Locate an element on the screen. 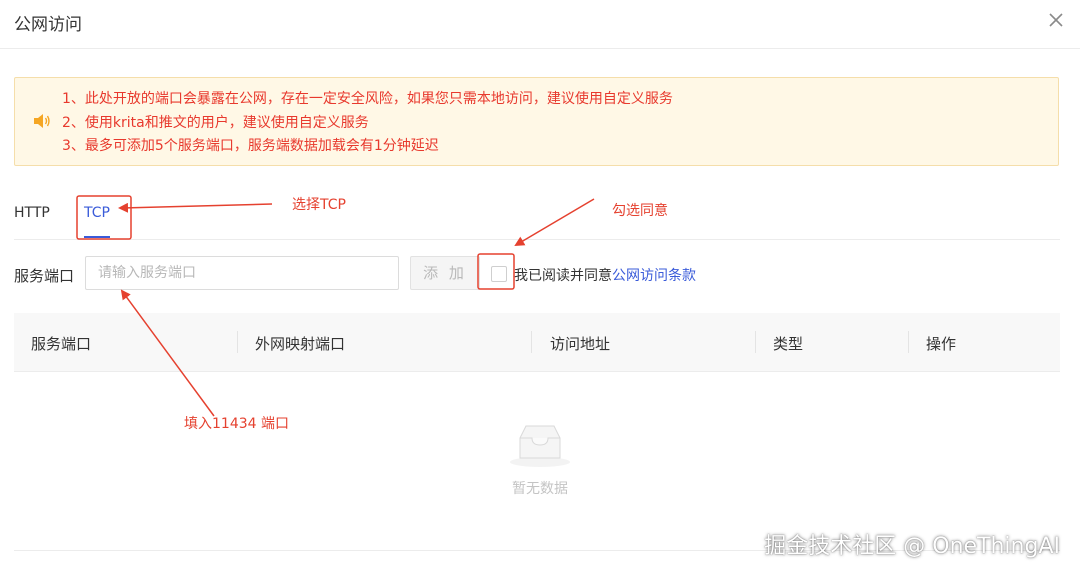  port-input is located at coordinates (242, 273).